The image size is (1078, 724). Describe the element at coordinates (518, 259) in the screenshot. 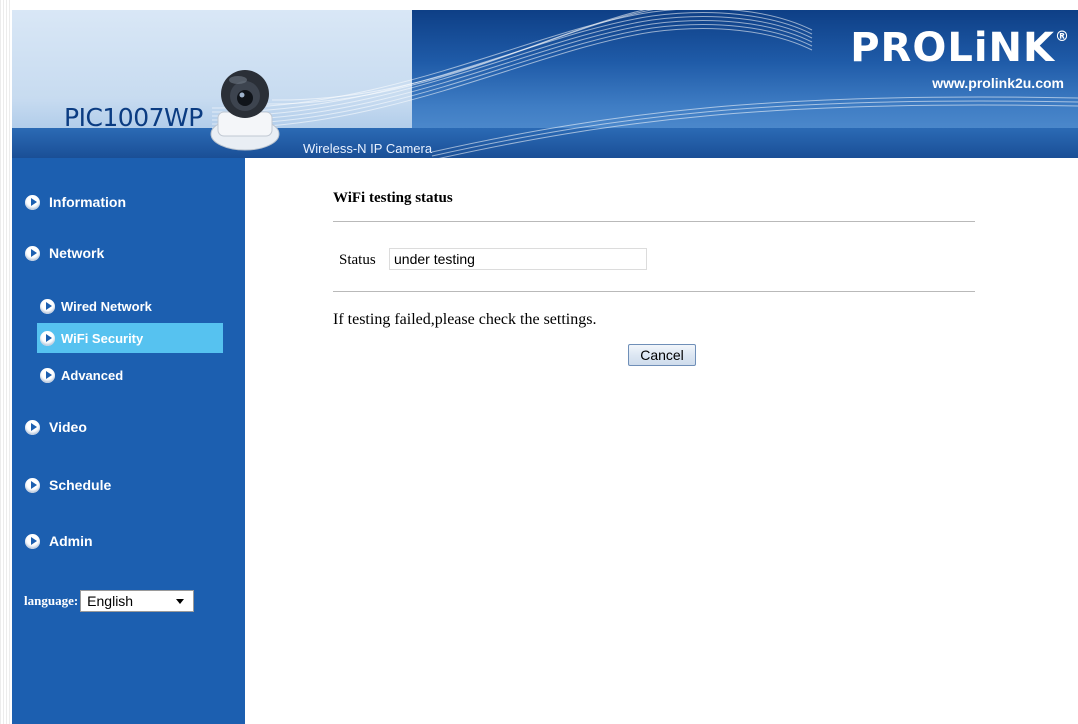

I see `status-field: under testing` at that location.